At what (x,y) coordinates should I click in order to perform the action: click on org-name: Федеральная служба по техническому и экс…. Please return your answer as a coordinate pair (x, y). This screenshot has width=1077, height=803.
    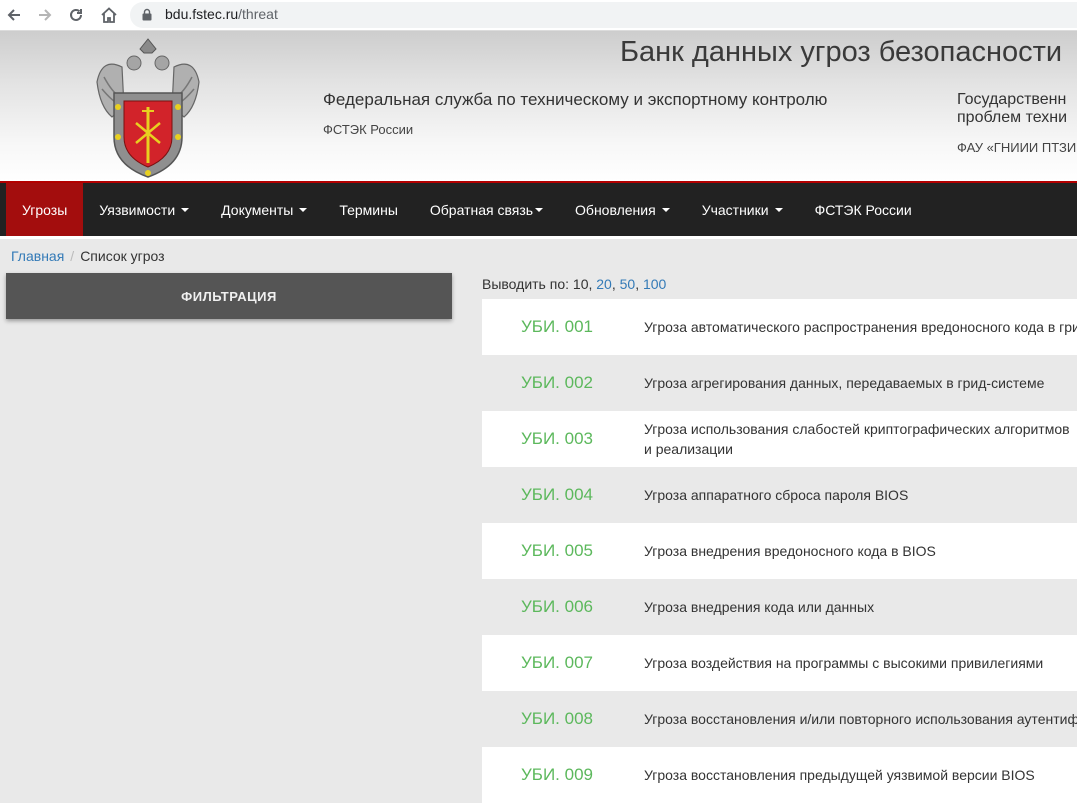
    Looking at the image, I should click on (575, 99).